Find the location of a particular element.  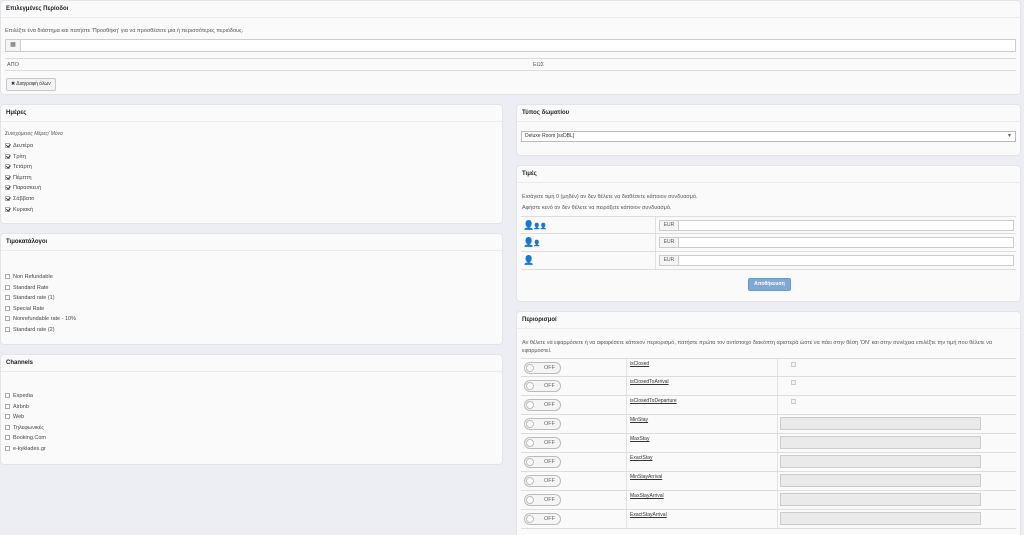

days-item: Σάββατο is located at coordinates (19, 199).